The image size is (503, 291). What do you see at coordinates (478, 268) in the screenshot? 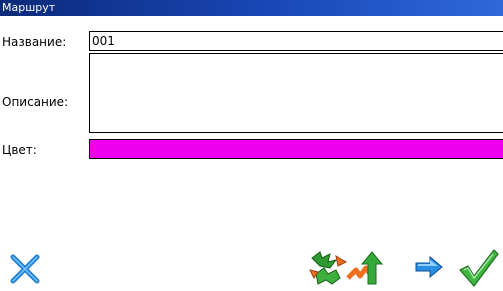
I see `confirm-check-icon` at bounding box center [478, 268].